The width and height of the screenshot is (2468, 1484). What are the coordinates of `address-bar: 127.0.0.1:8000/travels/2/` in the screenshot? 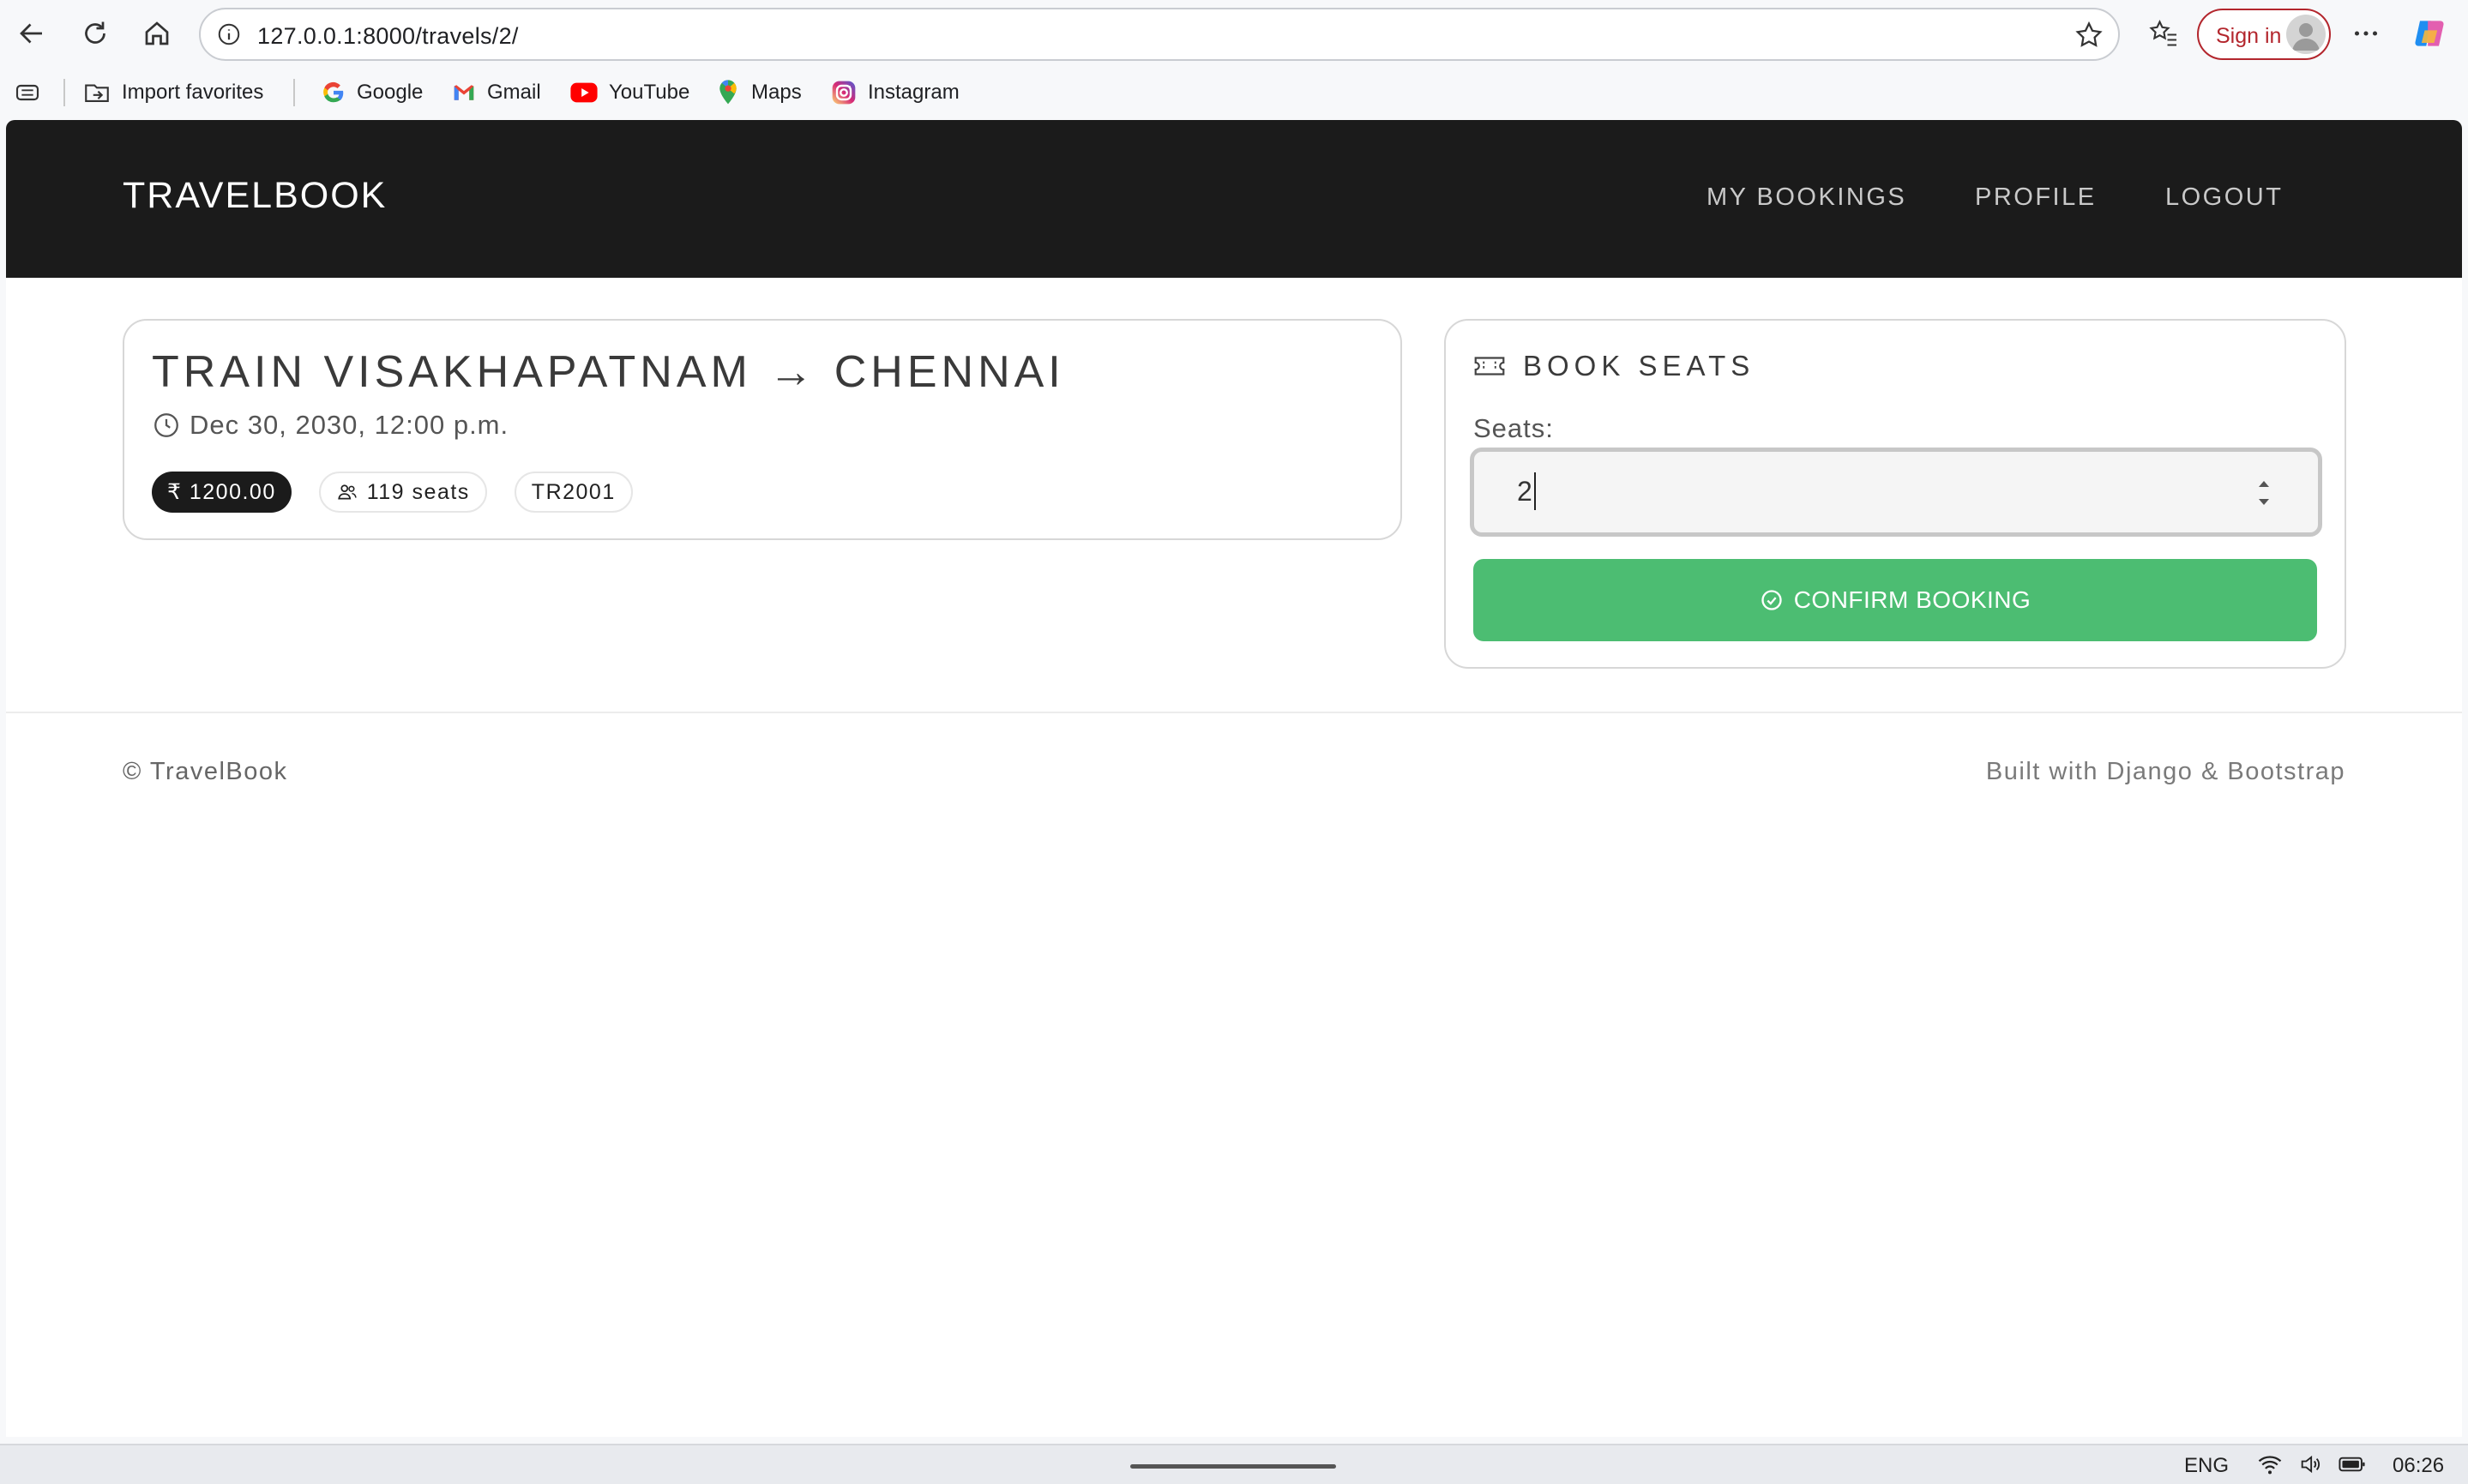 It's located at (1159, 34).